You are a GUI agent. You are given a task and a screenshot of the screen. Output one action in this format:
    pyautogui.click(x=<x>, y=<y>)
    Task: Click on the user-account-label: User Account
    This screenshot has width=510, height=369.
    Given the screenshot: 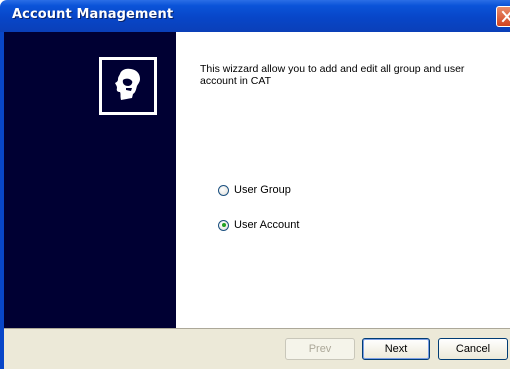 What is the action you would take?
    pyautogui.click(x=267, y=225)
    